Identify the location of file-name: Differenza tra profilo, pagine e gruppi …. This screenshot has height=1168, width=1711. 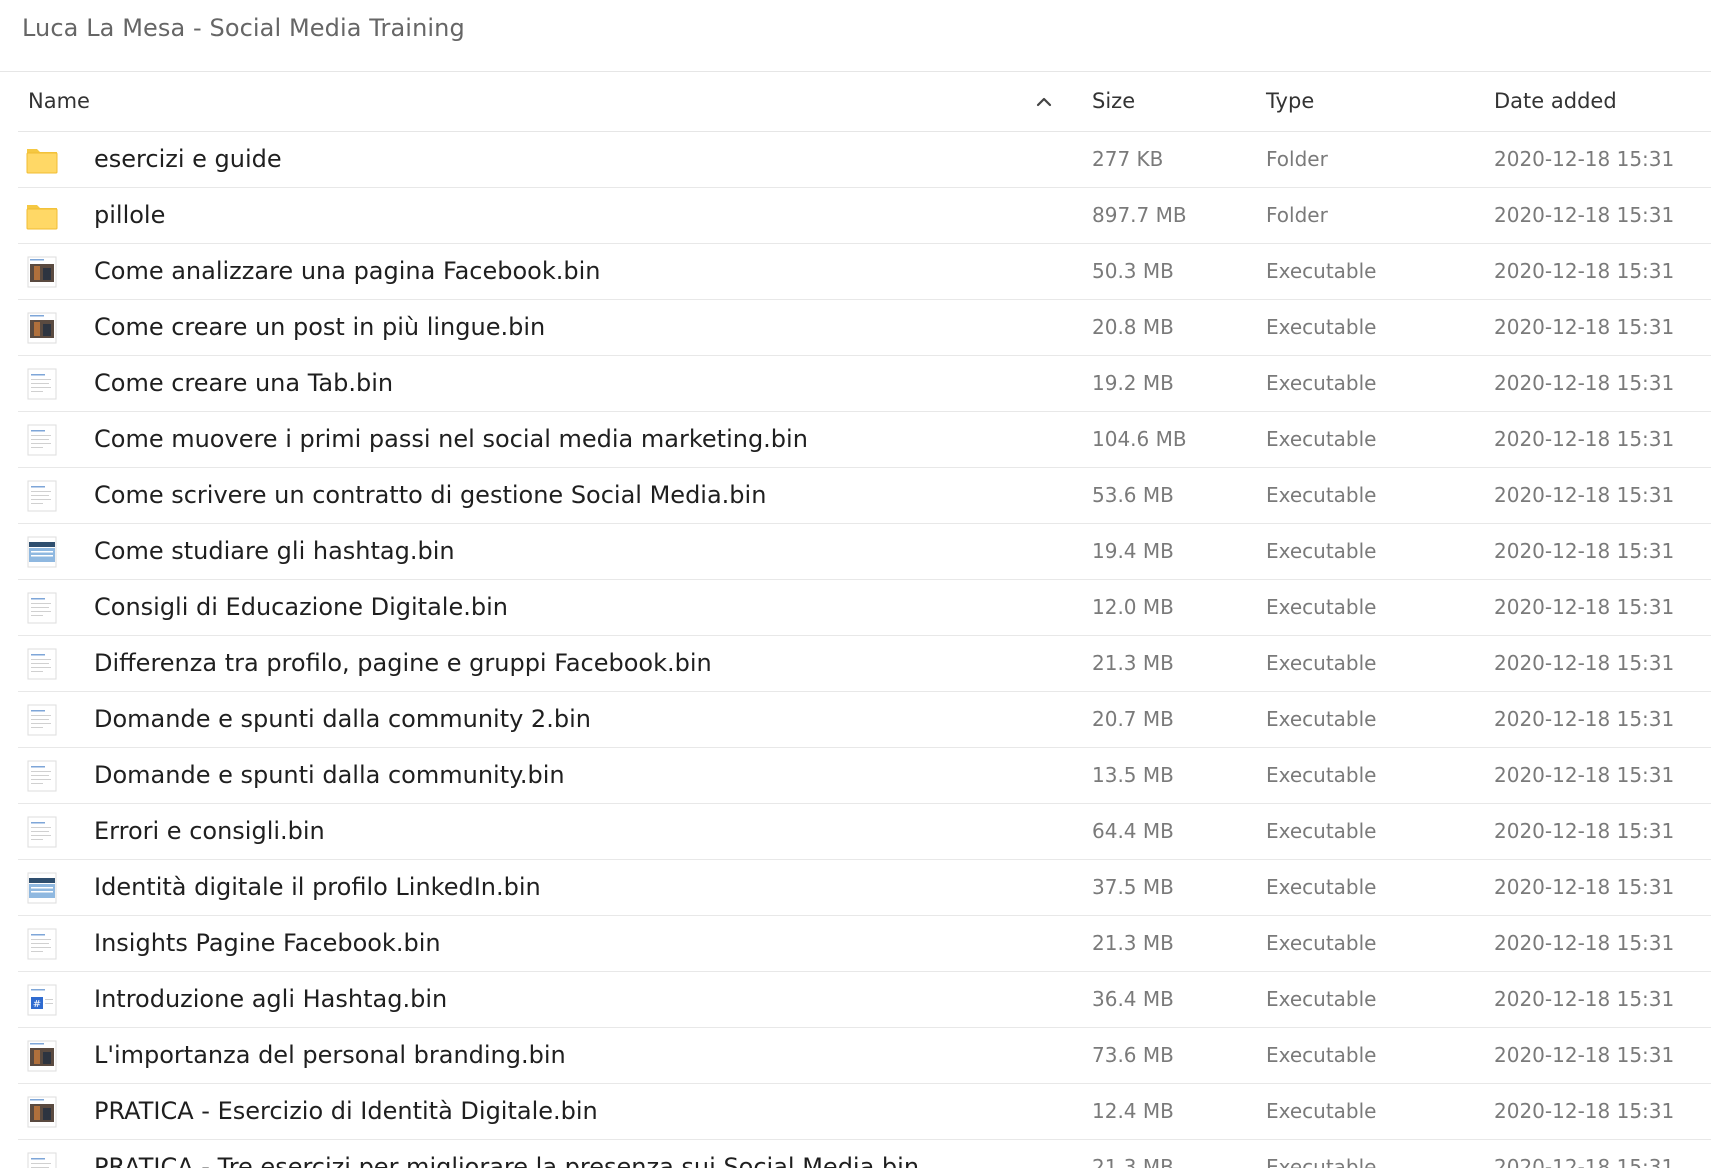
(403, 663).